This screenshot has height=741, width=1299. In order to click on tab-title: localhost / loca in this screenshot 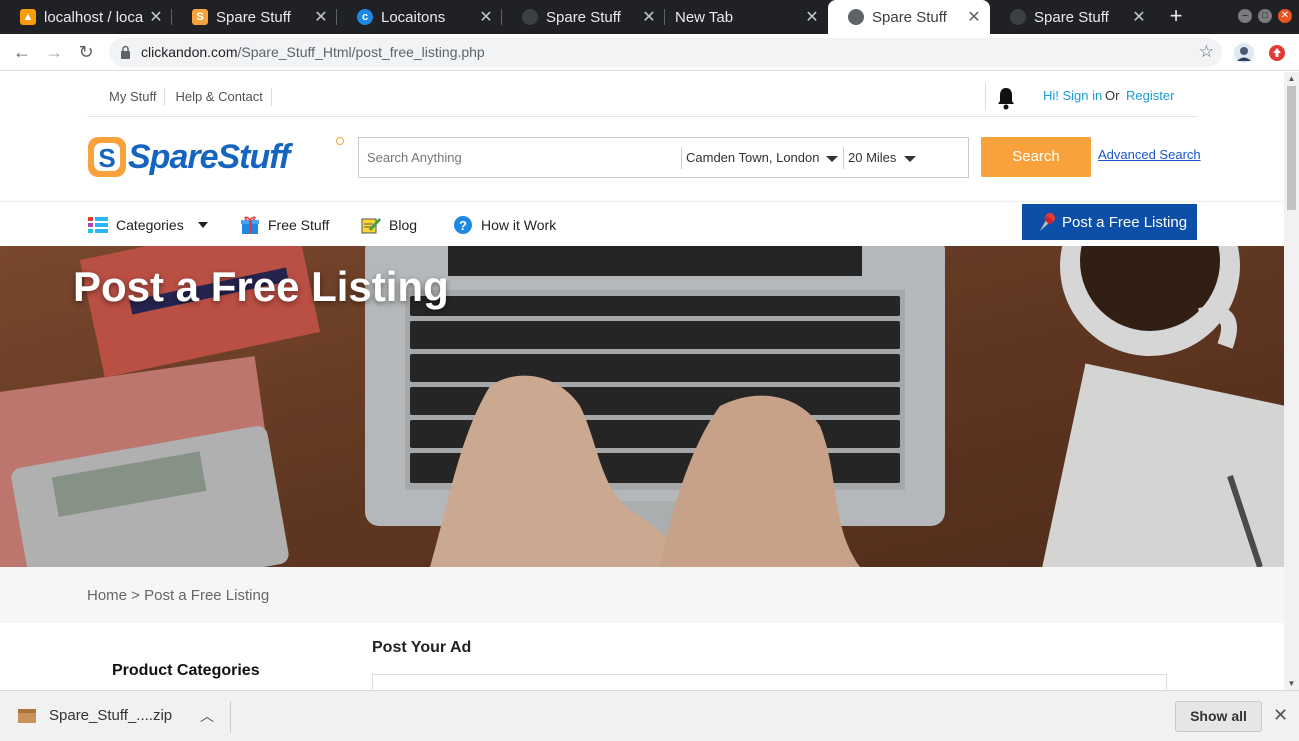, I will do `click(94, 17)`.